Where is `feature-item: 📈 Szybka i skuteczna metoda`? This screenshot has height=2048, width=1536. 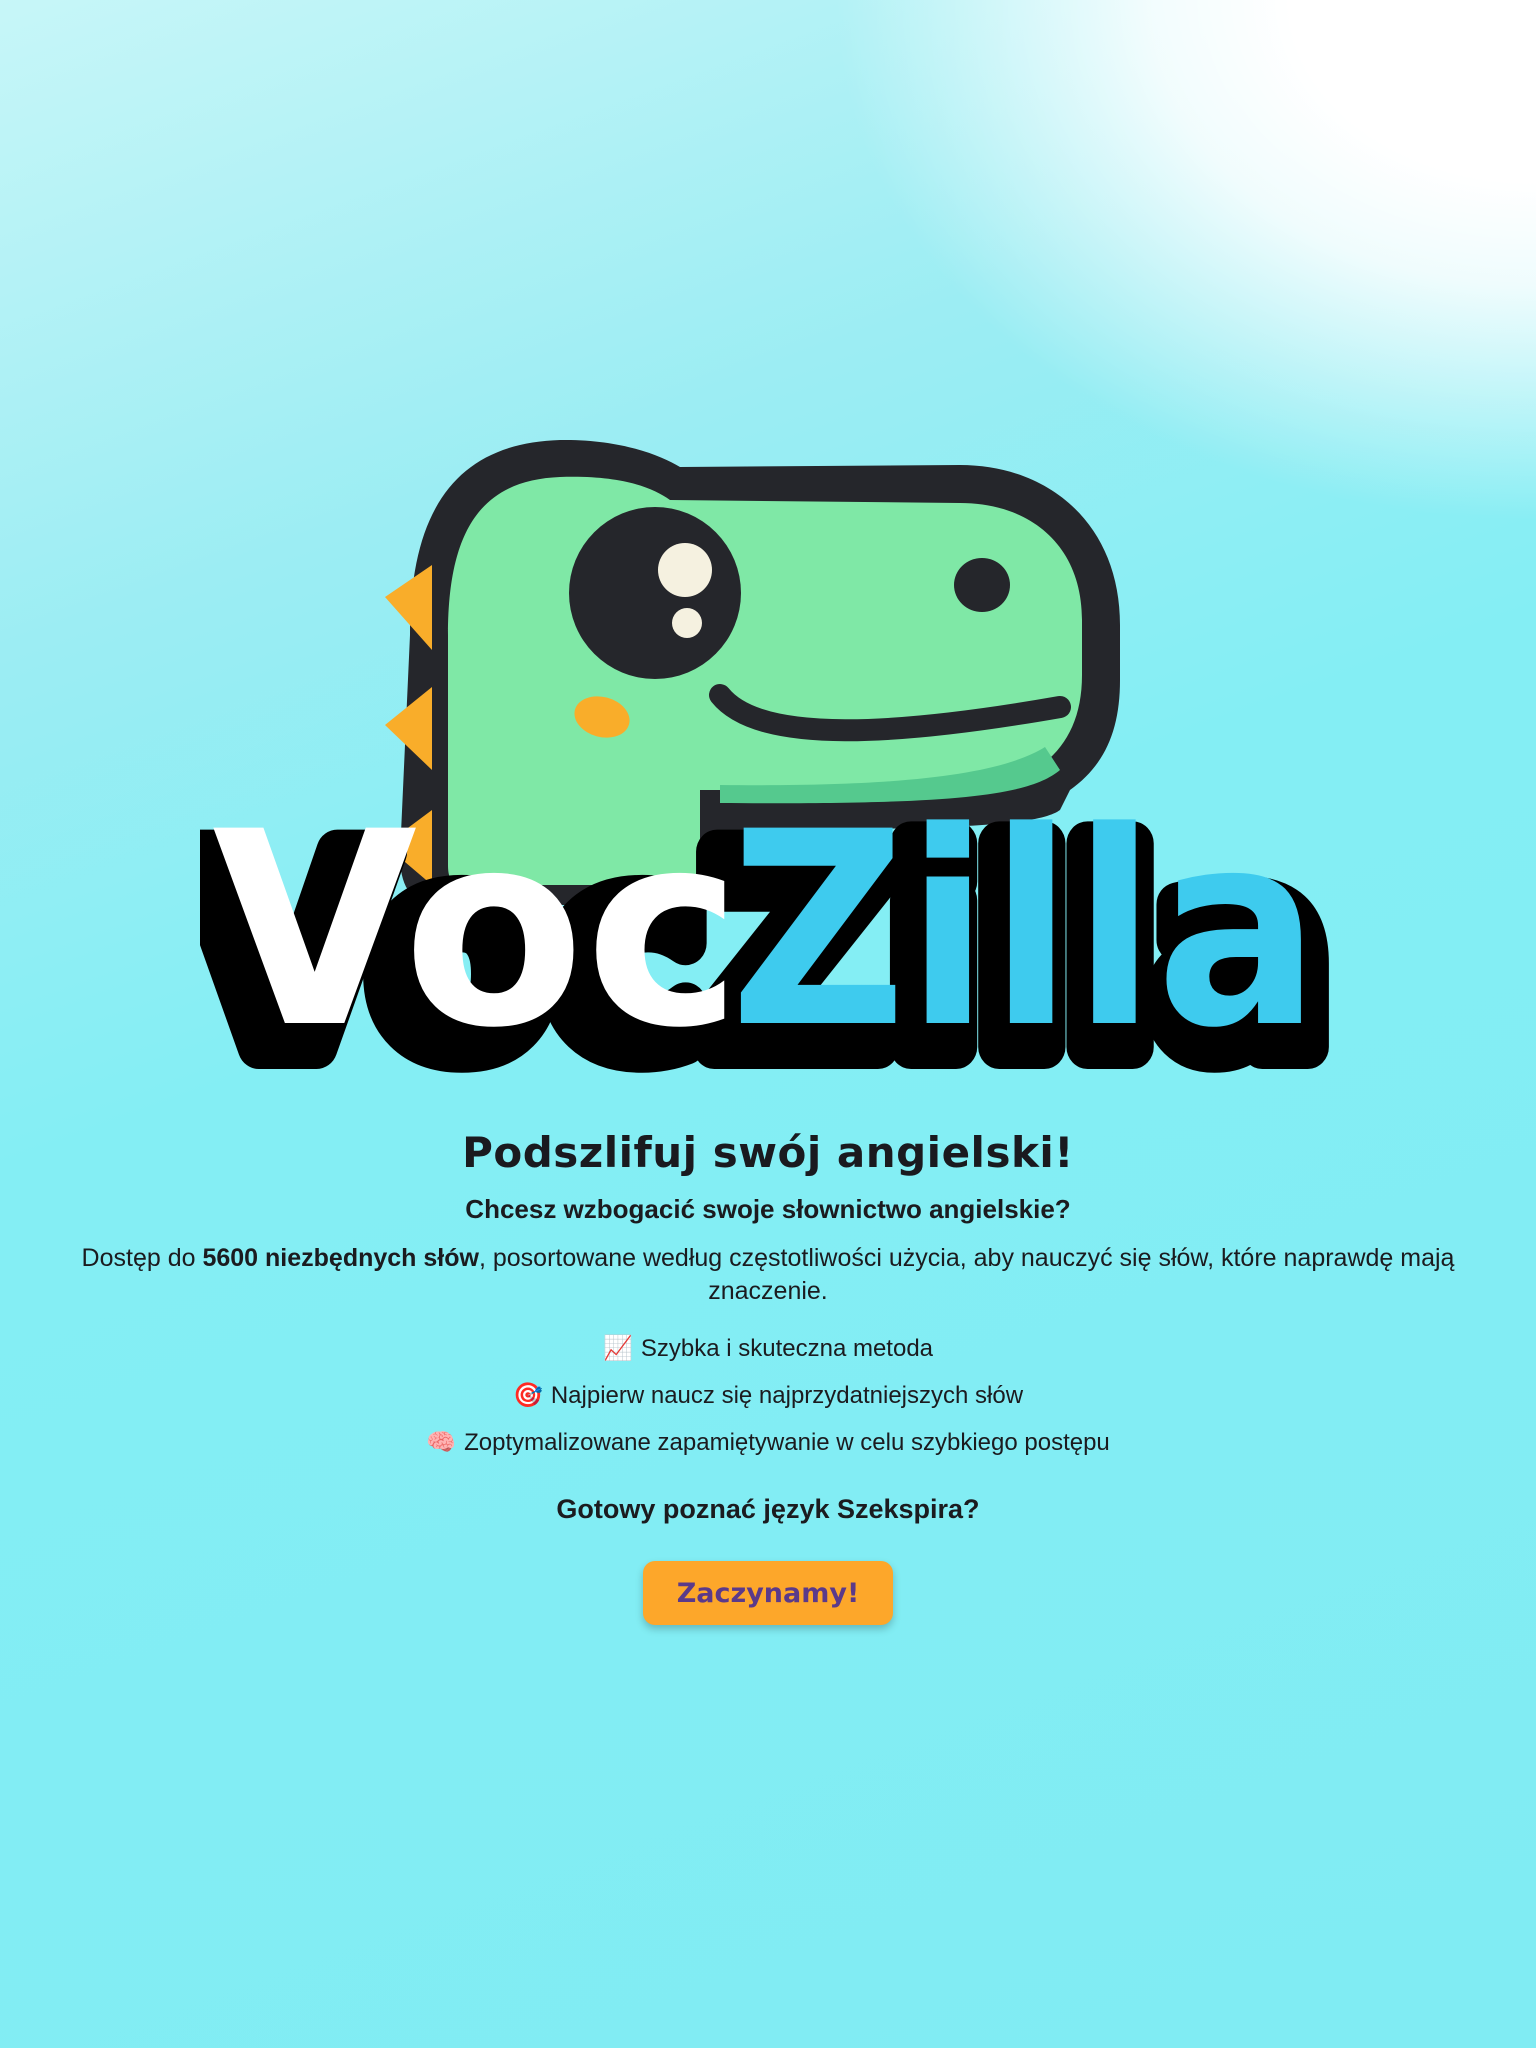 feature-item: 📈 Szybka i skuteczna metoda is located at coordinates (768, 1355).